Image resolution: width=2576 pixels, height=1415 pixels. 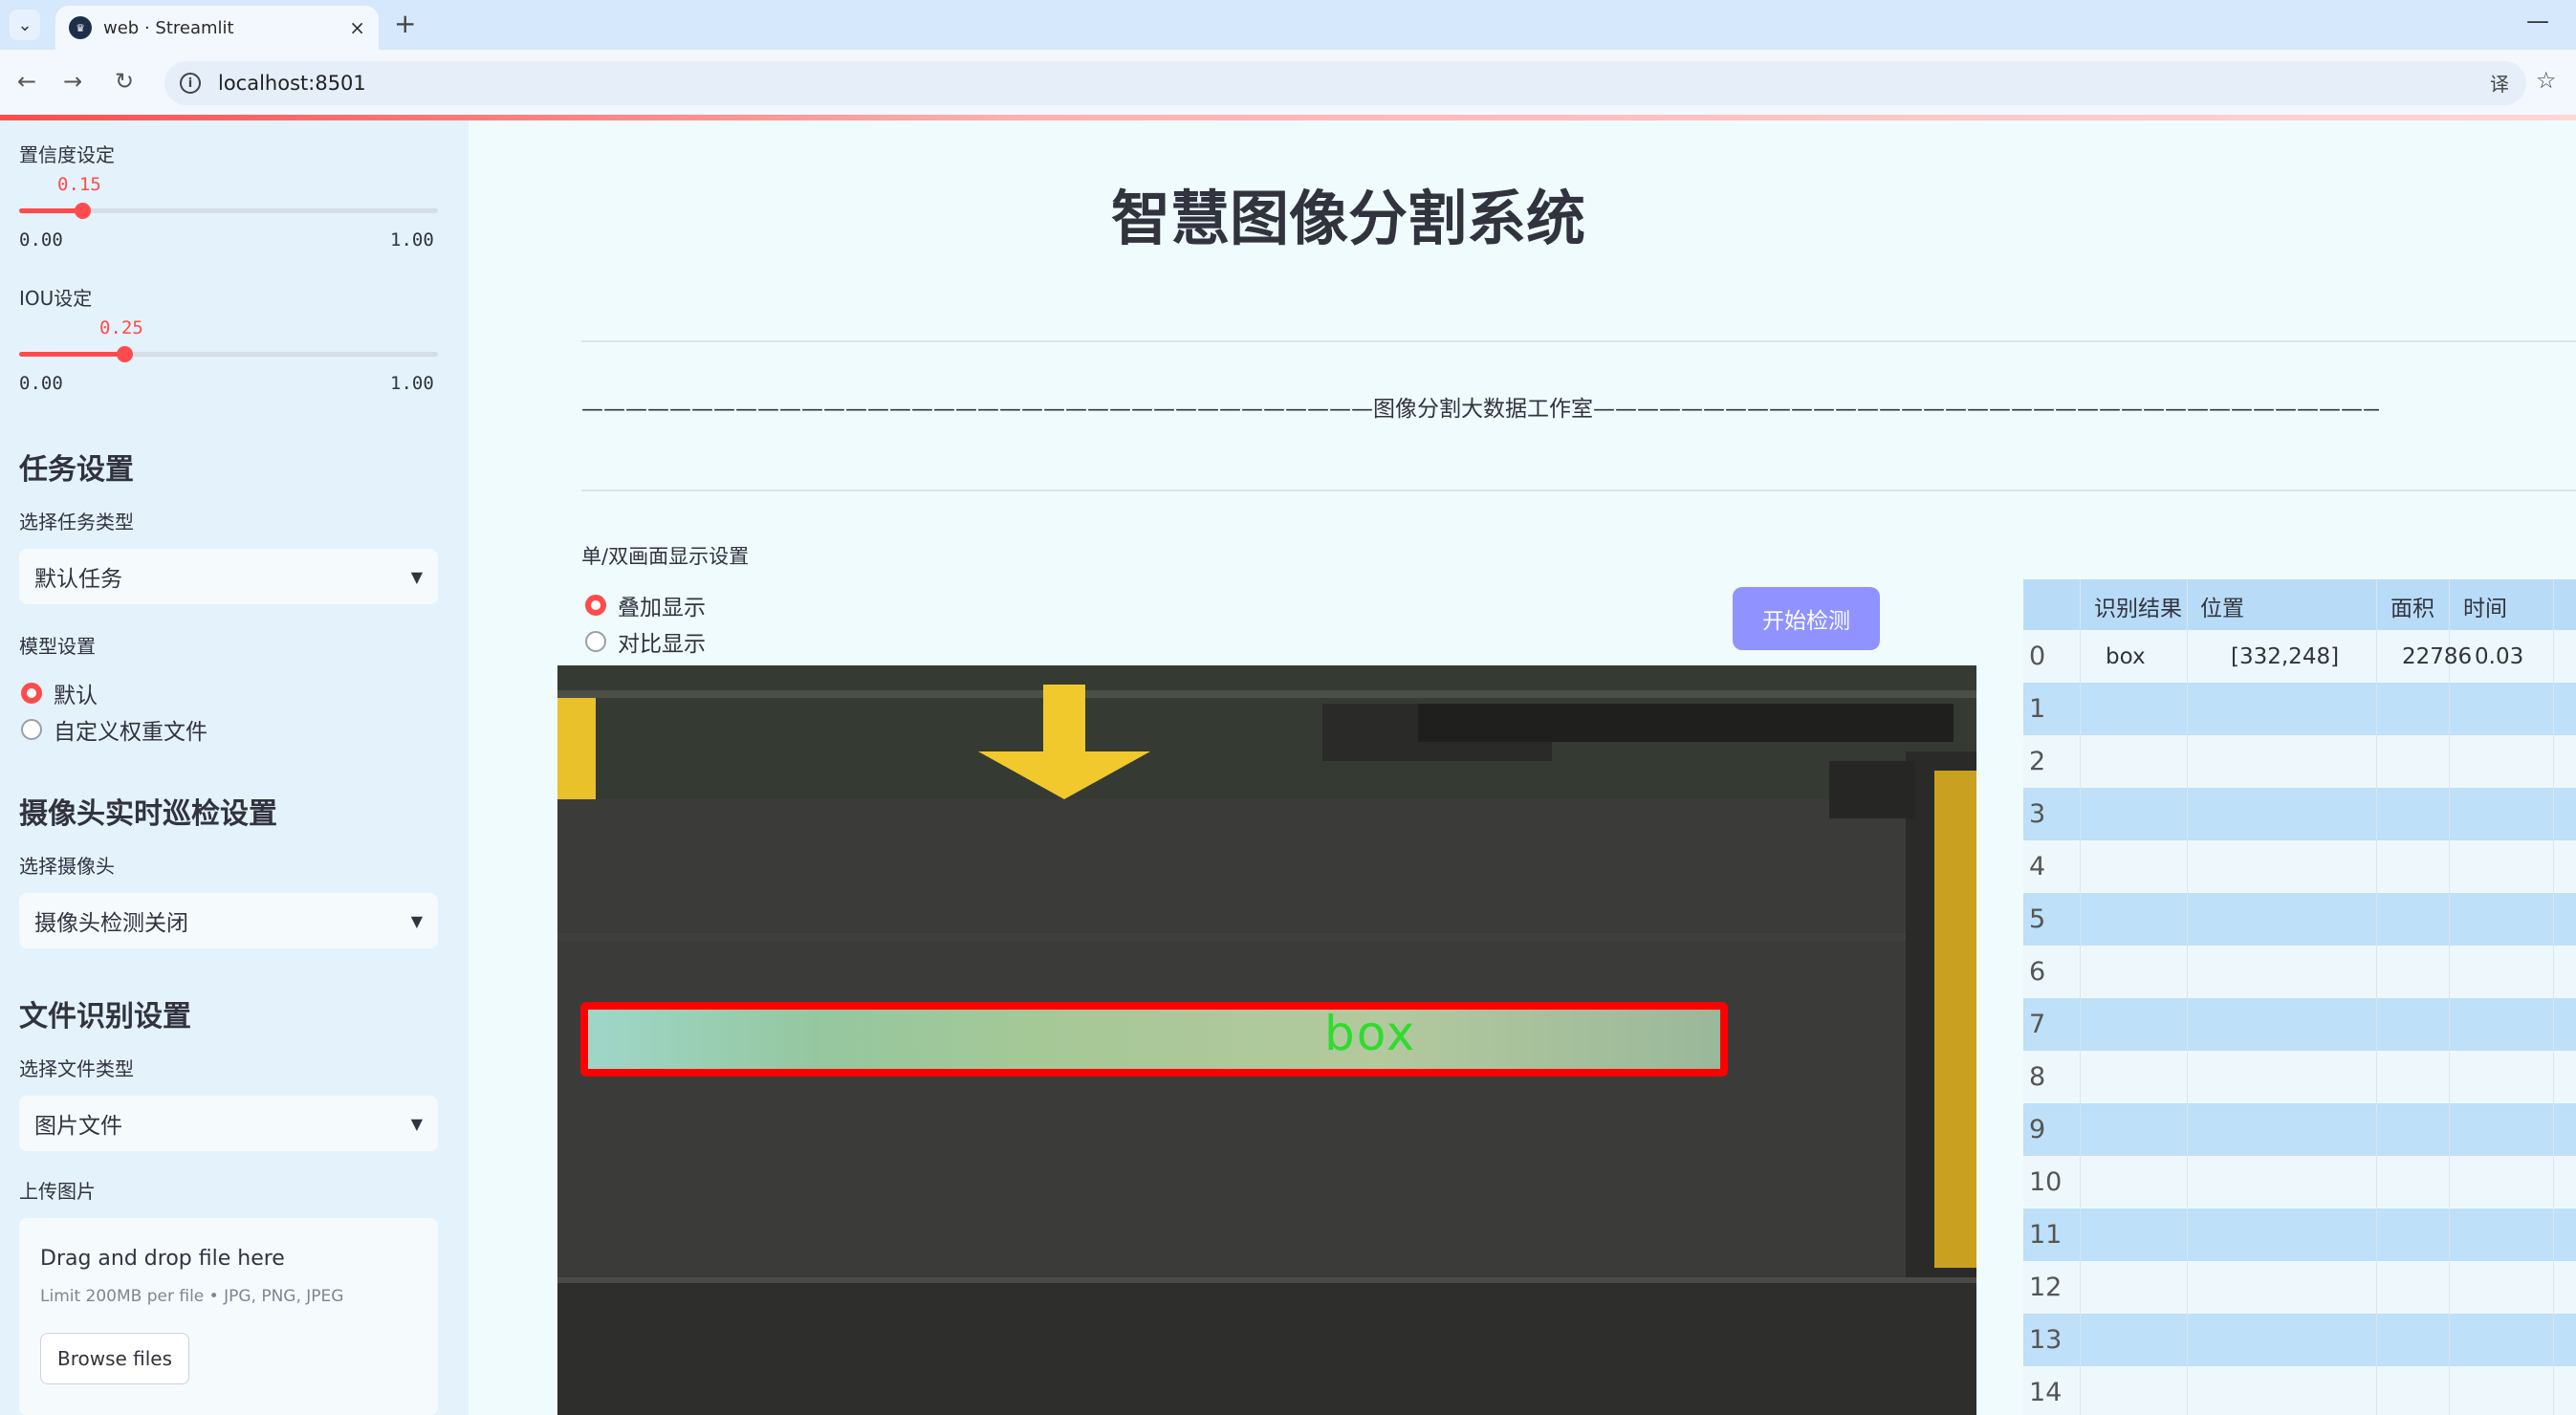 I want to click on table-row: 1, so click(x=2299, y=709).